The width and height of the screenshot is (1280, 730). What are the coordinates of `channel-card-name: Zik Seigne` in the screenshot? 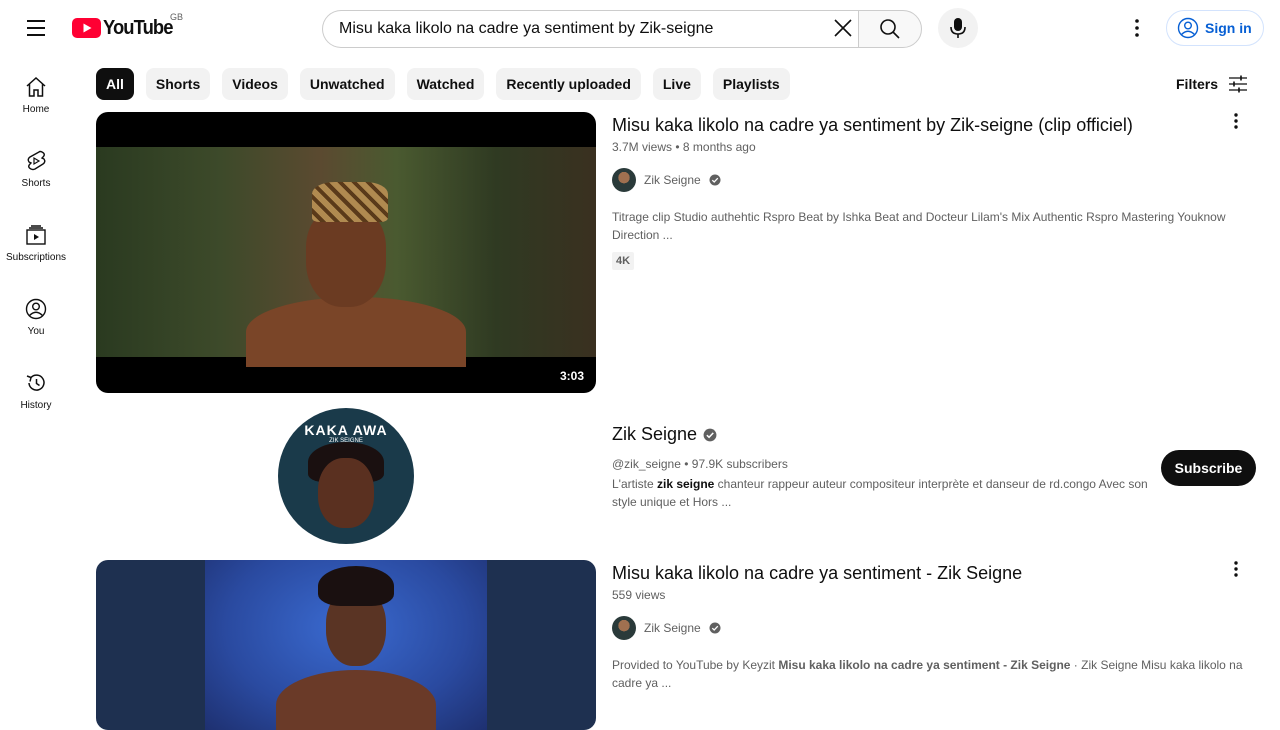 It's located at (654, 434).